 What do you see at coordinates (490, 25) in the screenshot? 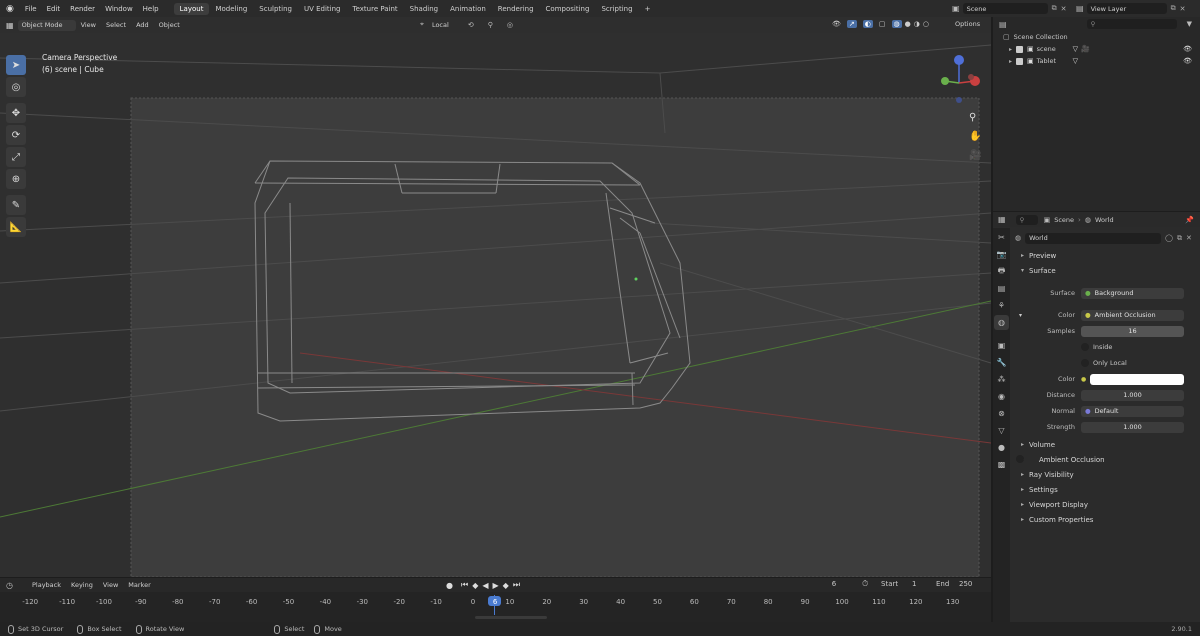
I see `snap-icon: ⚲` at bounding box center [490, 25].